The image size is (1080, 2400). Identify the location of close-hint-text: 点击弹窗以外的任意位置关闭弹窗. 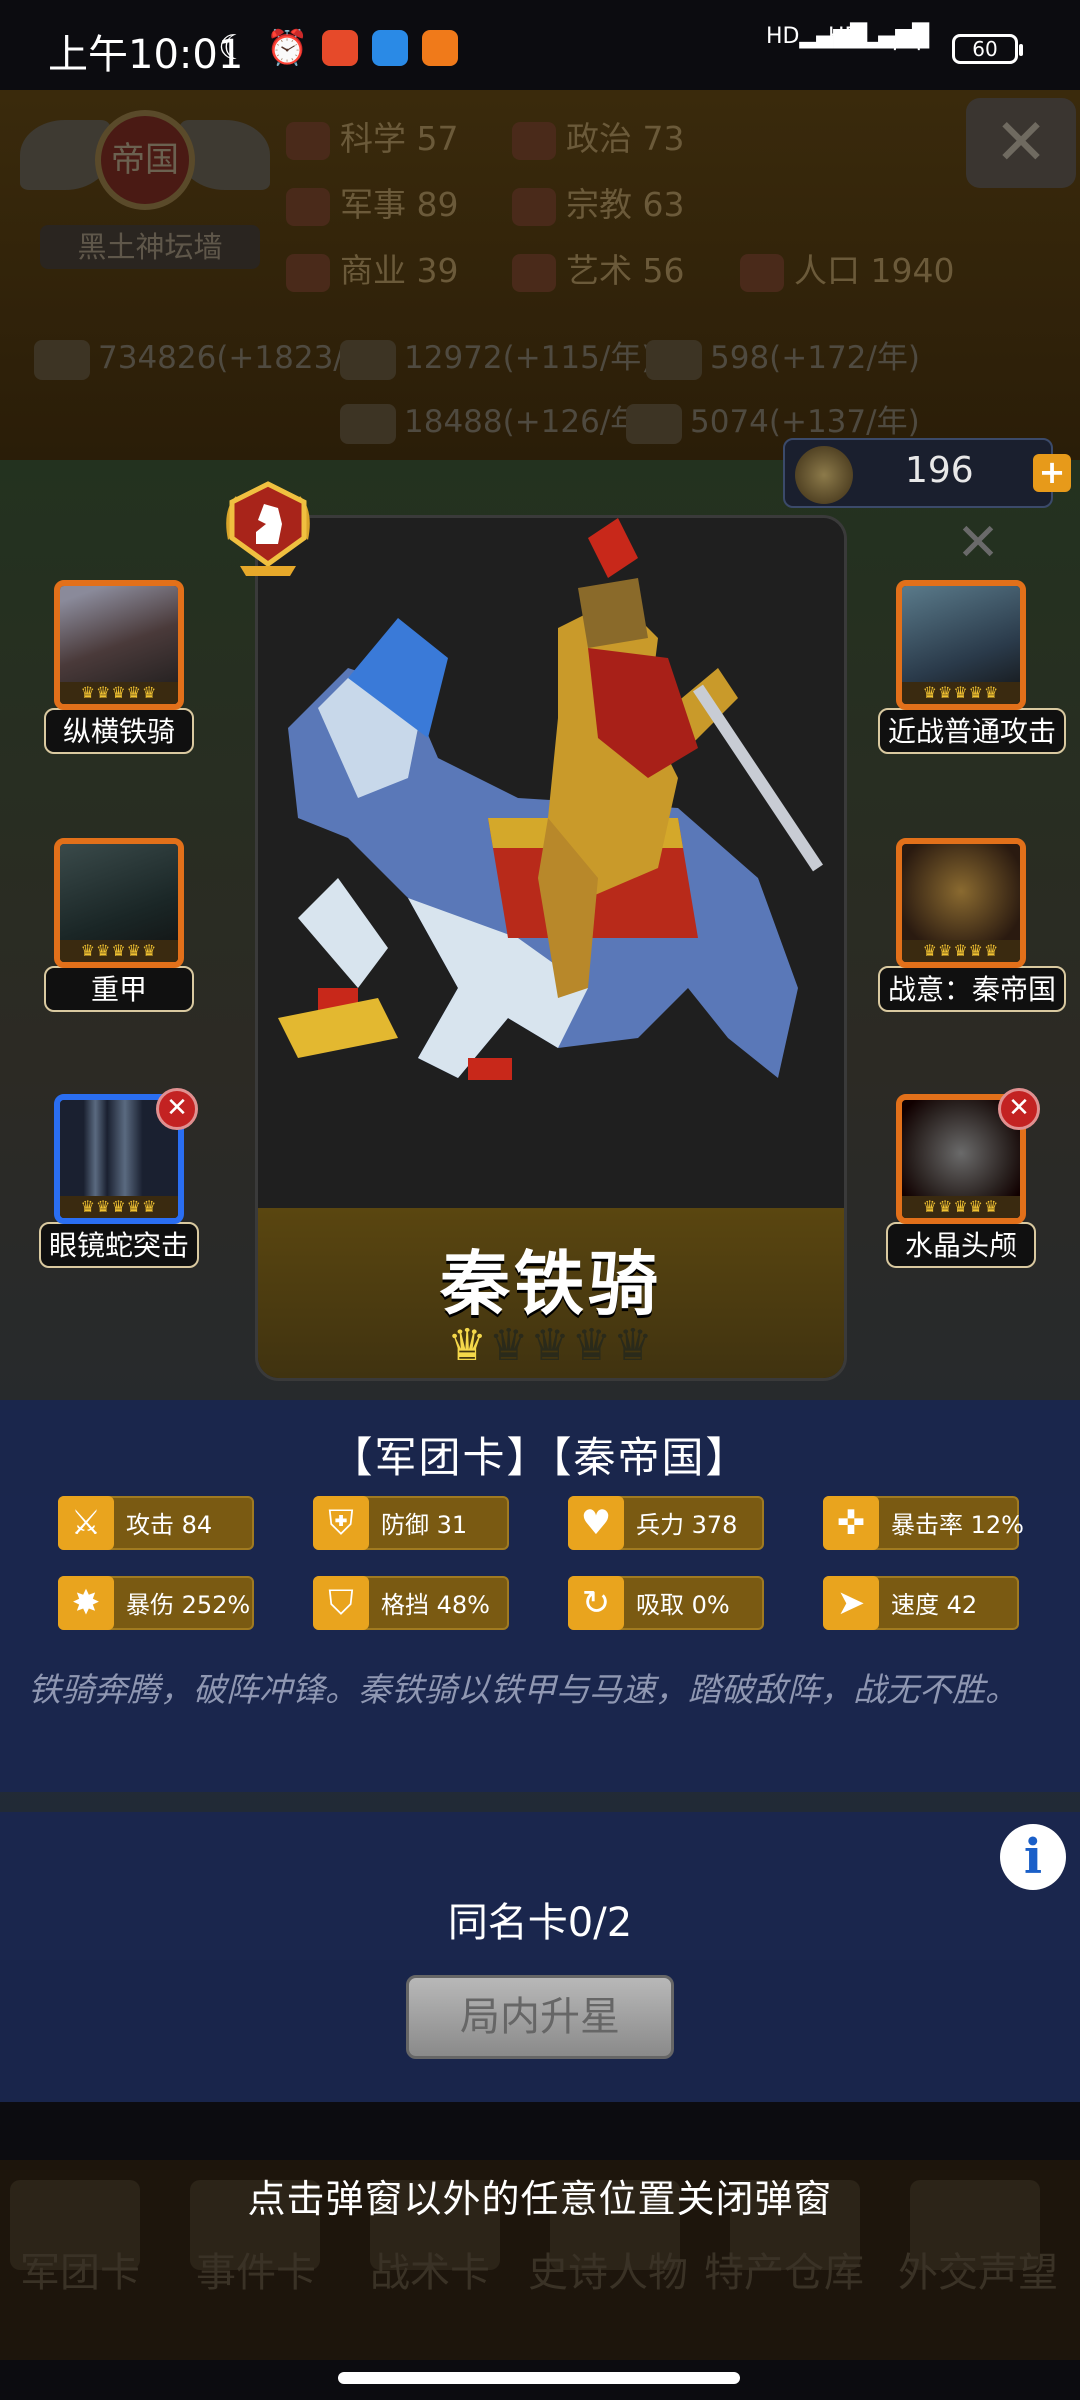
(540, 2199).